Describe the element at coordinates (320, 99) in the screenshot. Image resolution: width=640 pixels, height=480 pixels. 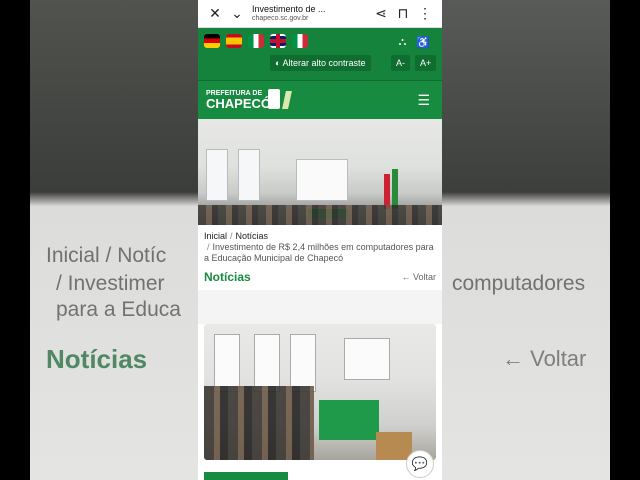
I see `site-header: PREFEITURA DE CHAPECÓ ☰` at that location.